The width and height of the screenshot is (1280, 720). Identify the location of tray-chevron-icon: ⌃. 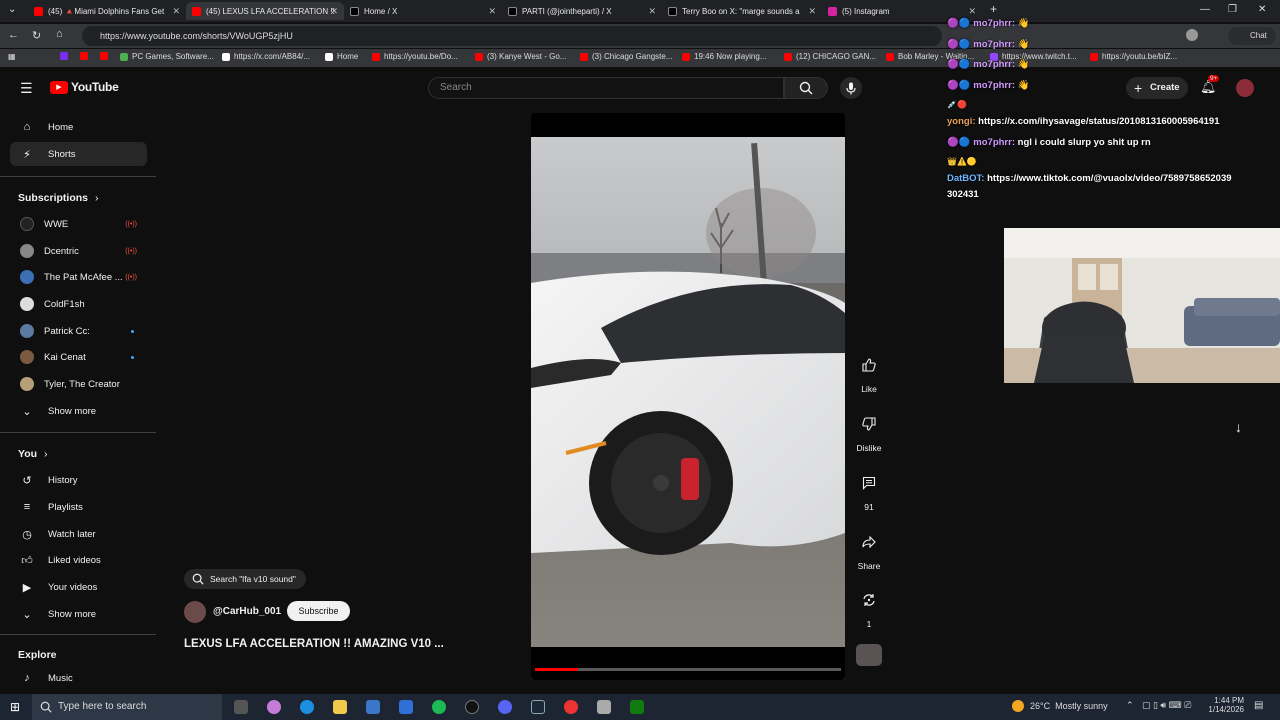
(1130, 705).